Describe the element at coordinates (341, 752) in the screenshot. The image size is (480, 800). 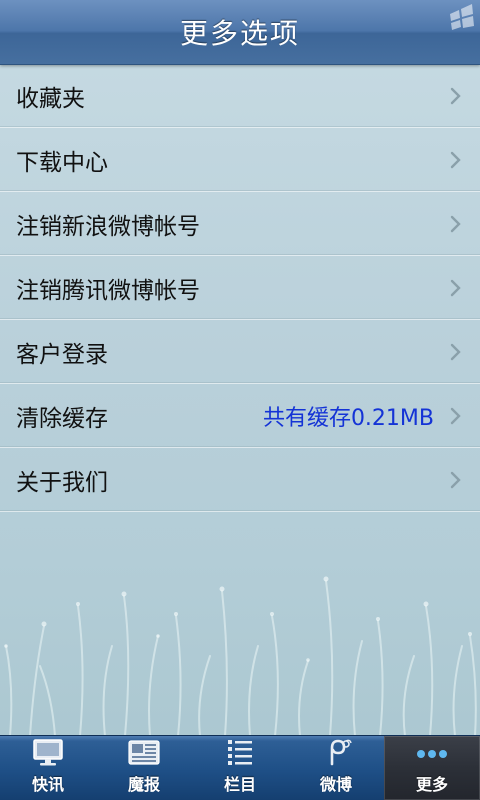
I see `weibo-icon` at that location.